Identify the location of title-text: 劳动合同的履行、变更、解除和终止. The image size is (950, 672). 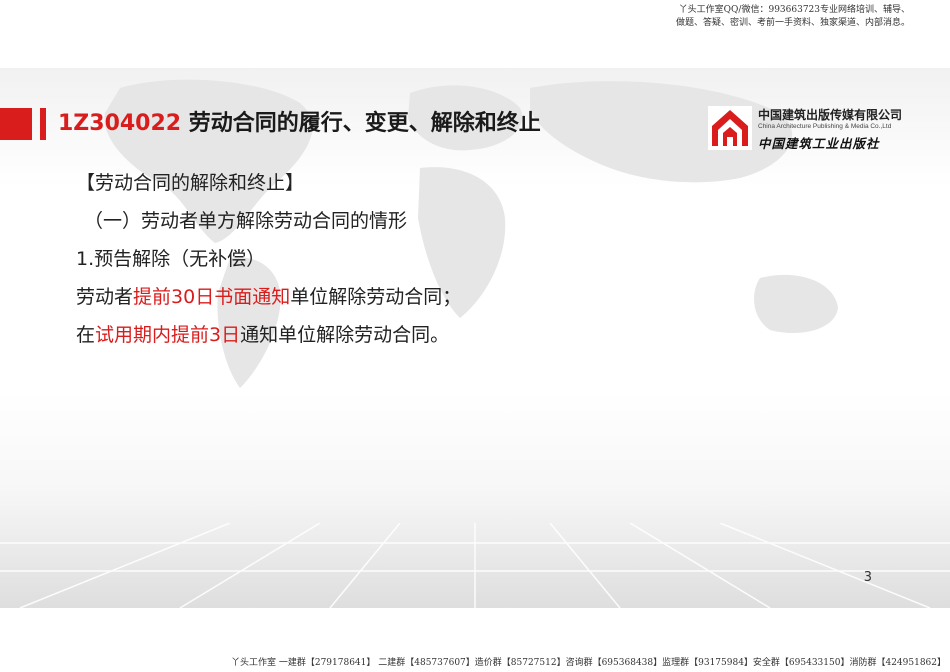
(361, 123).